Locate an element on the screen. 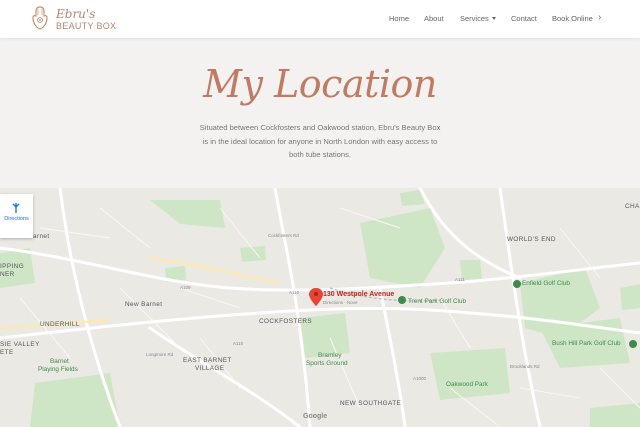 The image size is (640, 427). nav-services: Services is located at coordinates (474, 18).